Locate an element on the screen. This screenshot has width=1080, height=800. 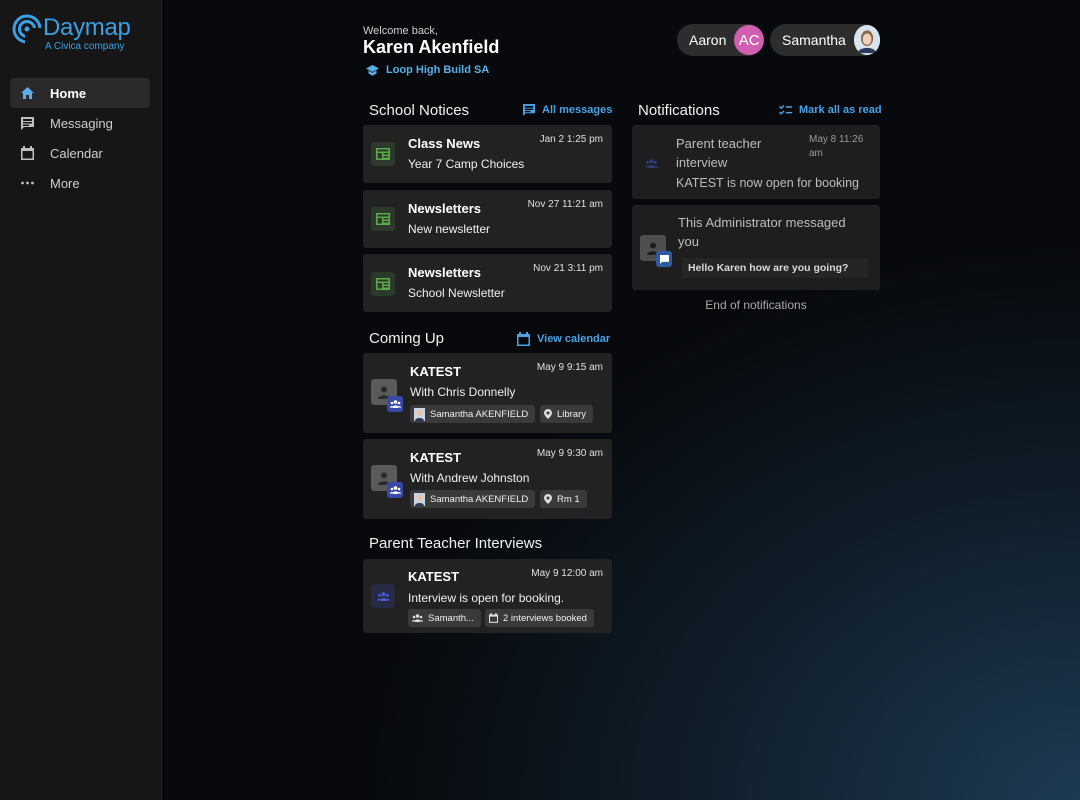
sidebar-item-messaging: Messaging is located at coordinates (80, 123).